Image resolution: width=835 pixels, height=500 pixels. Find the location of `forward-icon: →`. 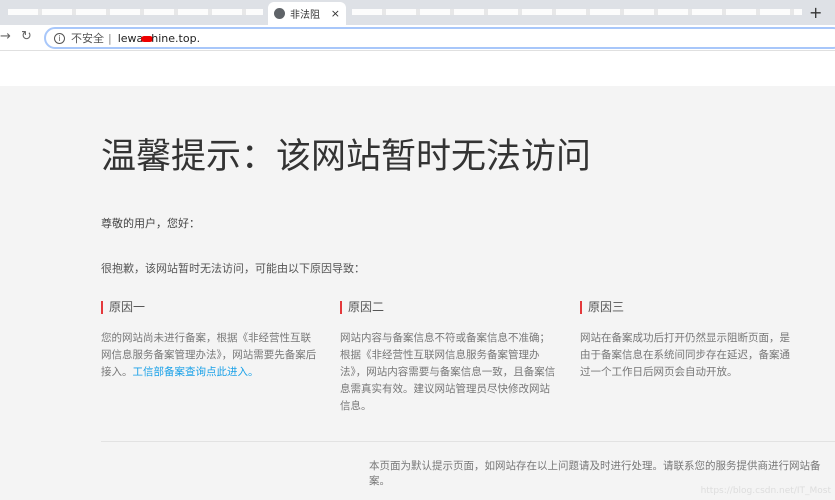

forward-icon: → is located at coordinates (5, 36).